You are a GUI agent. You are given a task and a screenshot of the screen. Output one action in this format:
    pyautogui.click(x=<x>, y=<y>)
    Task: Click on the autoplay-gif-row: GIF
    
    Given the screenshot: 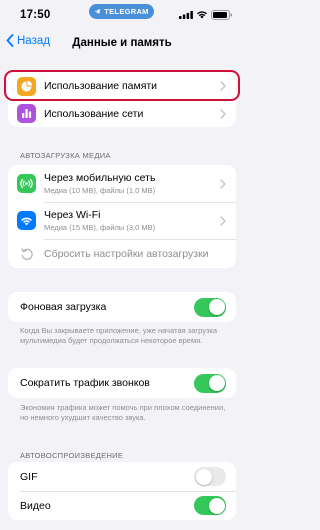 What is the action you would take?
    pyautogui.click(x=122, y=476)
    